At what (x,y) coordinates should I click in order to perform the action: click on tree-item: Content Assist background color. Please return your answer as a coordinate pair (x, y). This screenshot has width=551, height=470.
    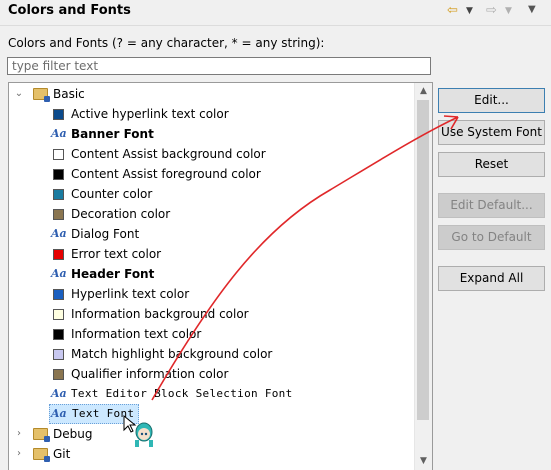
    Looking at the image, I should click on (211, 154).